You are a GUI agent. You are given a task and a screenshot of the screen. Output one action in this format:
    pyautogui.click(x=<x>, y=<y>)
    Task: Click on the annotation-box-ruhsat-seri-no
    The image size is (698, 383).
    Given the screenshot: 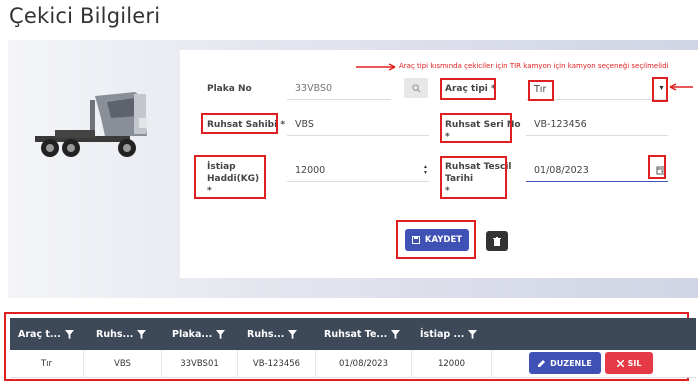 What is the action you would take?
    pyautogui.click(x=476, y=128)
    